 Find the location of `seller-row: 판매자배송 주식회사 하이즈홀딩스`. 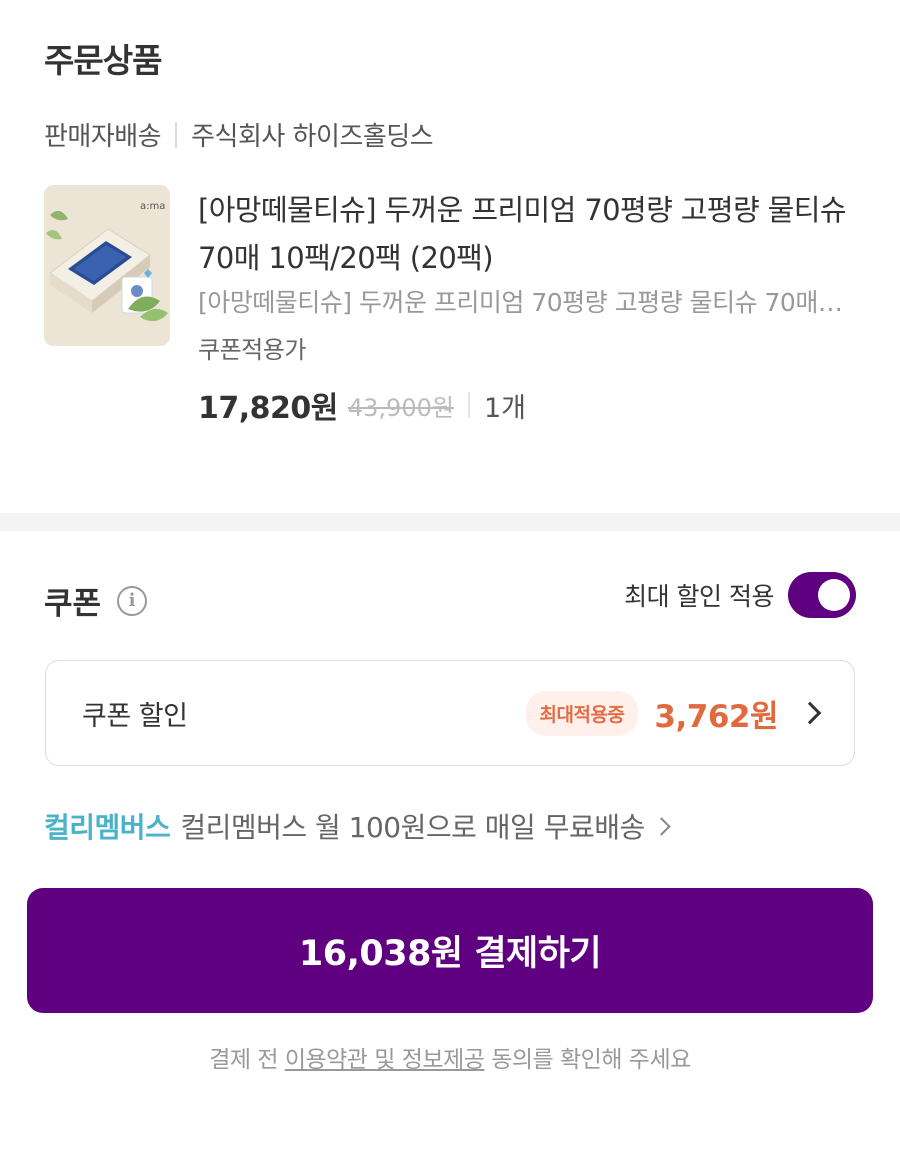

seller-row: 판매자배송 주식회사 하이즈홀딩스 is located at coordinates (239, 134).